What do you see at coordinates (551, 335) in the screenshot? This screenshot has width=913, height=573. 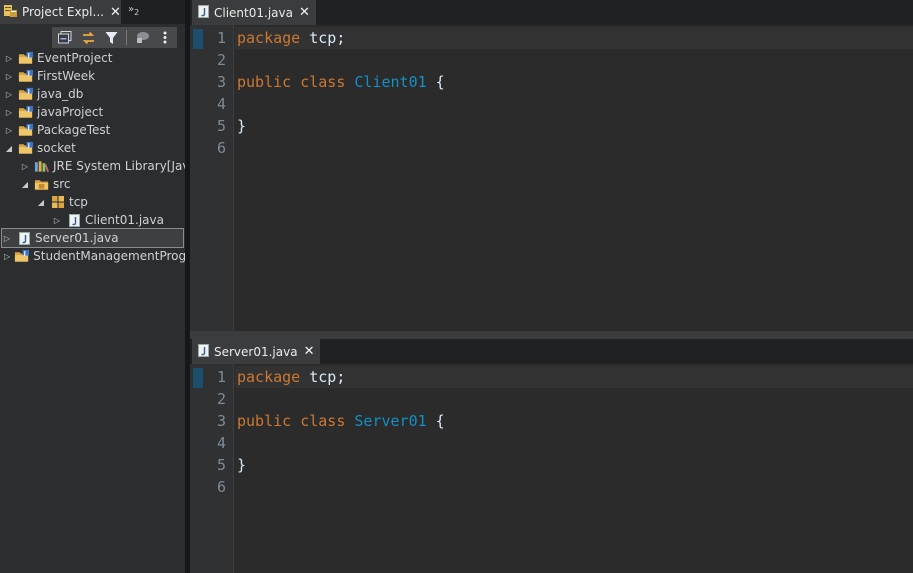 I see `editor-sash-horizontal` at bounding box center [551, 335].